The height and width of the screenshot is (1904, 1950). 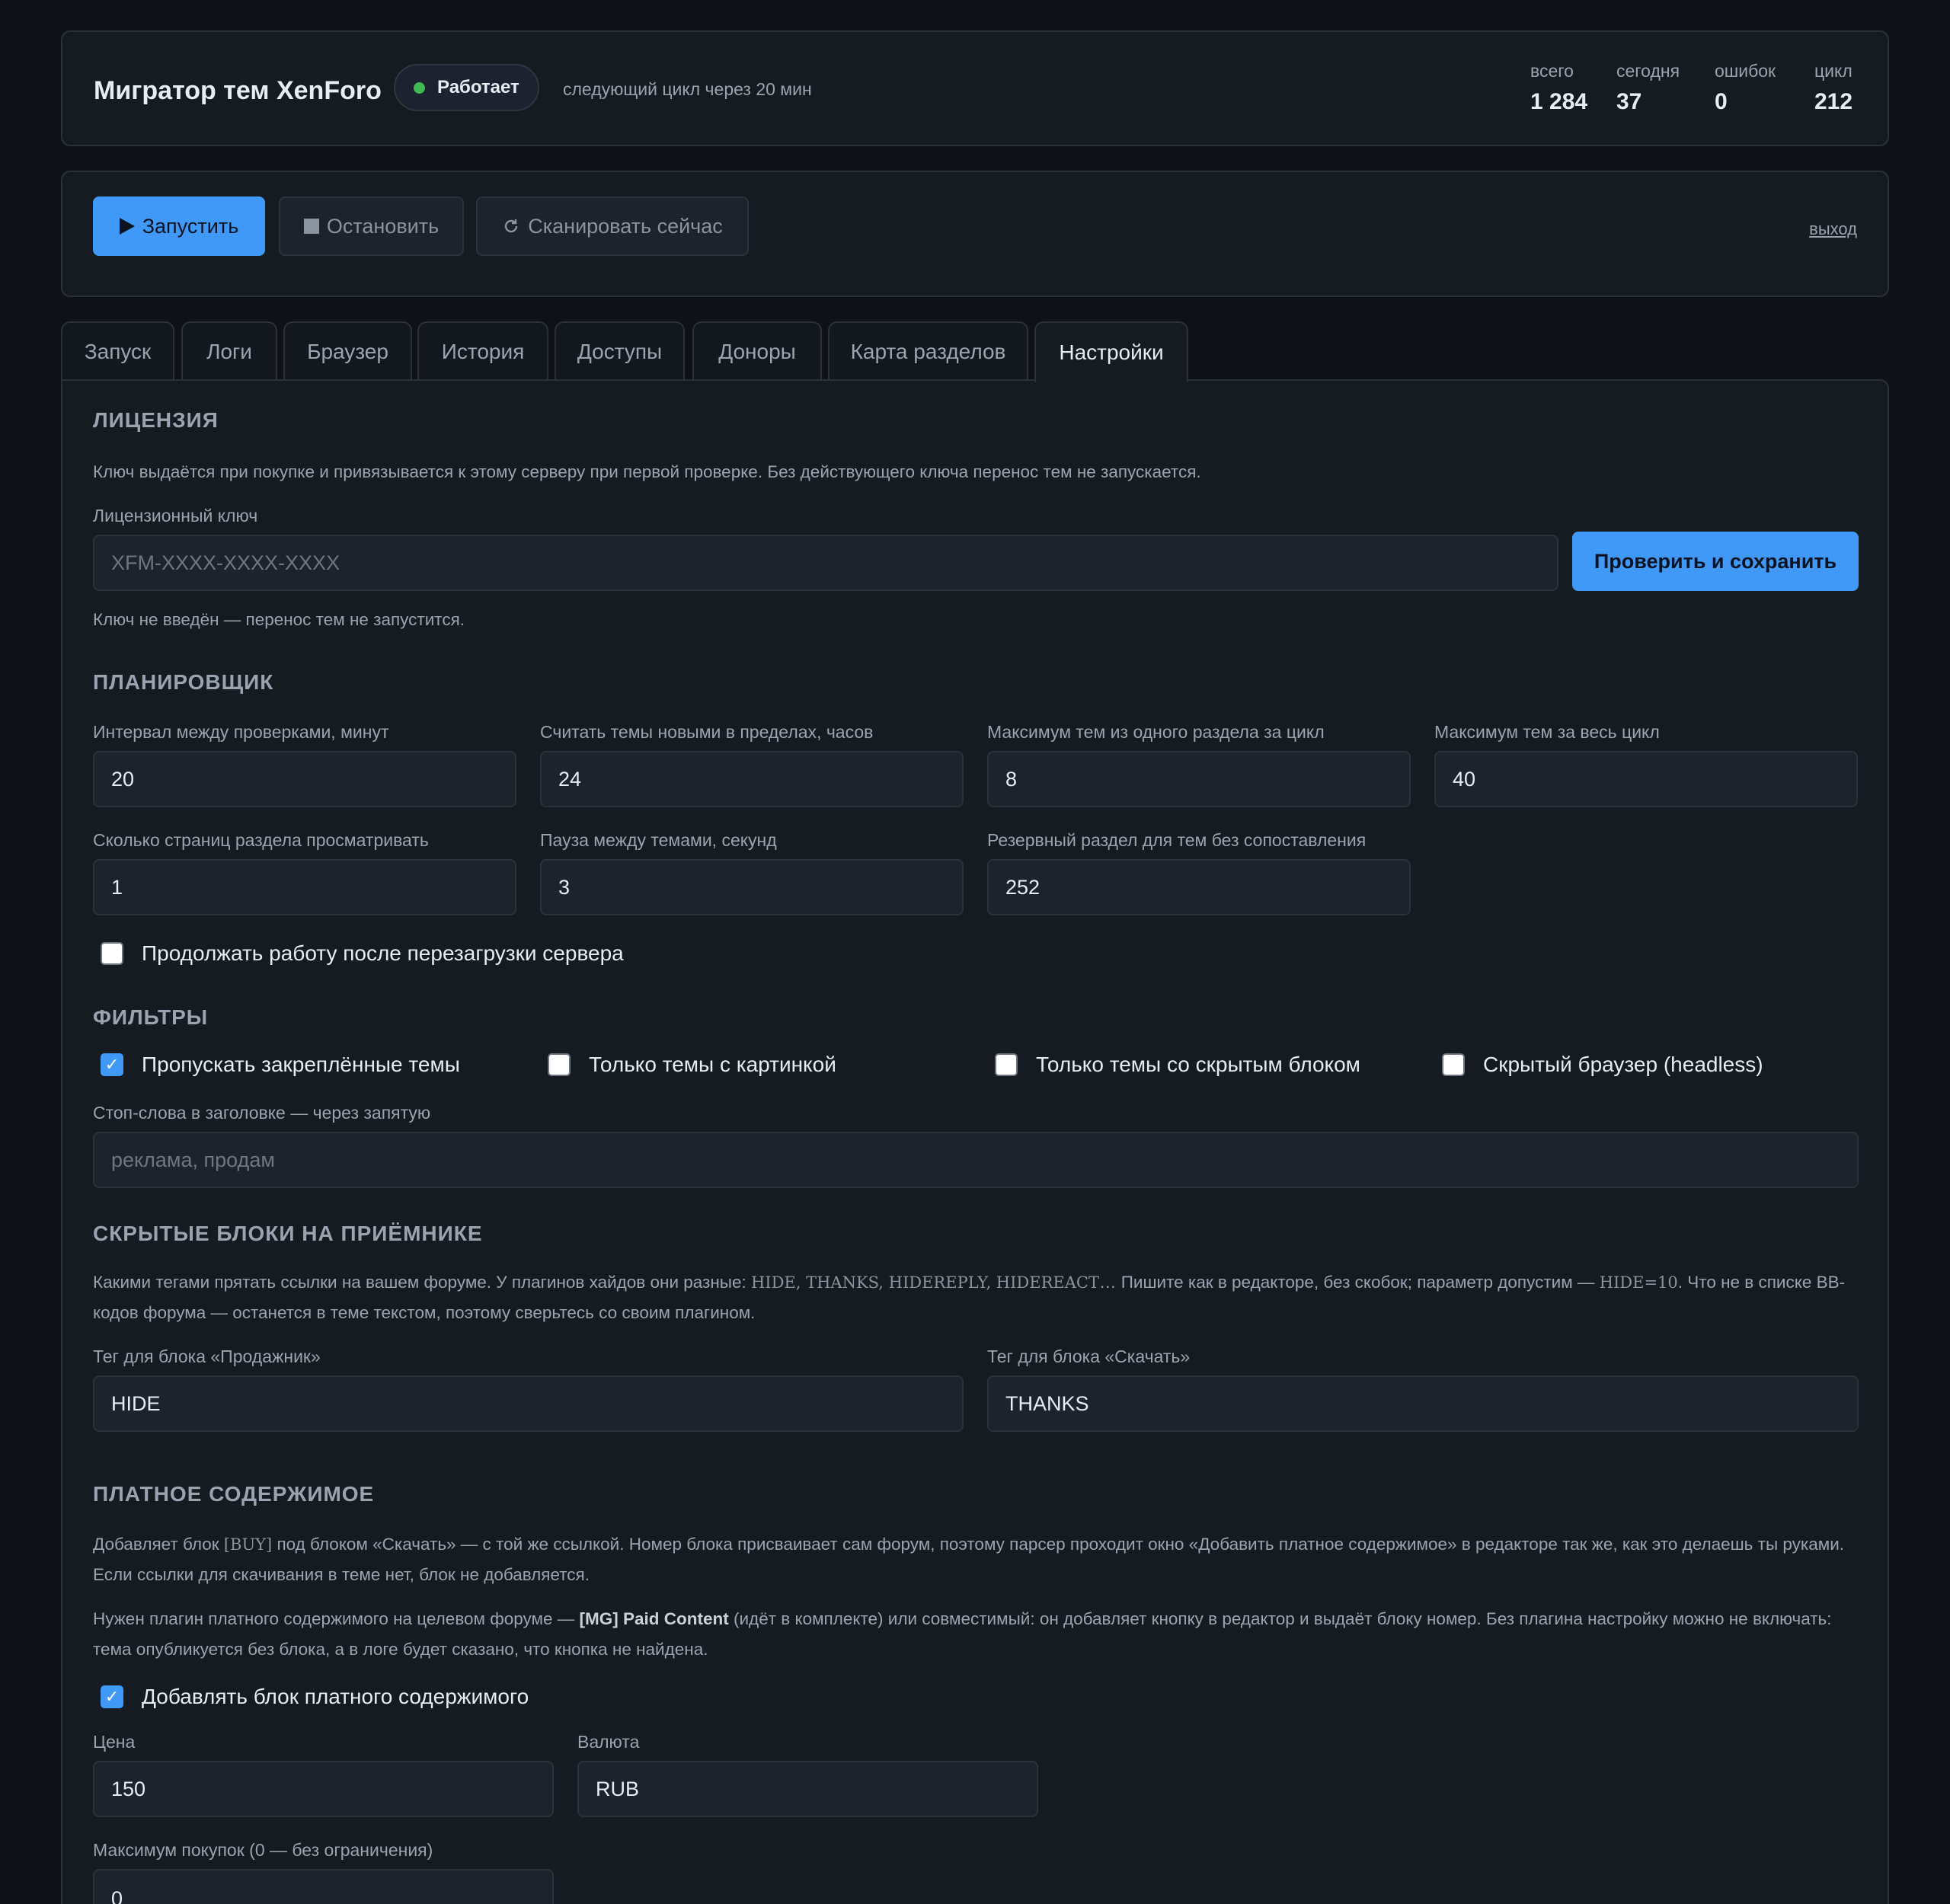 What do you see at coordinates (288, 1233) in the screenshot?
I see `hidden-blocks-section-title: СКРЫТЫЕ БЛОКИ НА ПРИЁМНИКЕ` at bounding box center [288, 1233].